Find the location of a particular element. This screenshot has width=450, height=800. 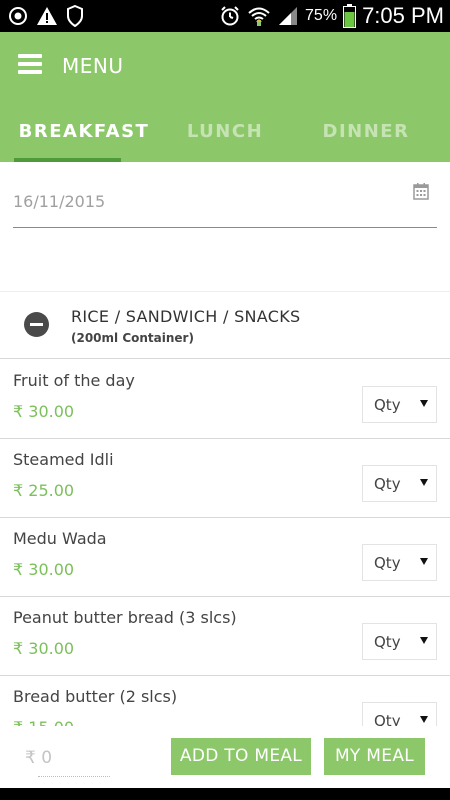

battery-percent: 75% is located at coordinates (321, 15).